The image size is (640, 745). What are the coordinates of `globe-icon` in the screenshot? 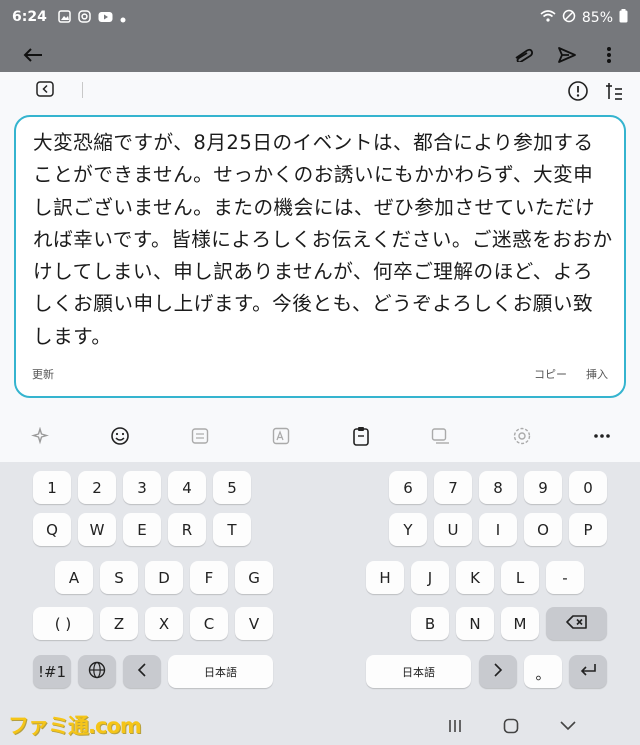 It's located at (97, 672).